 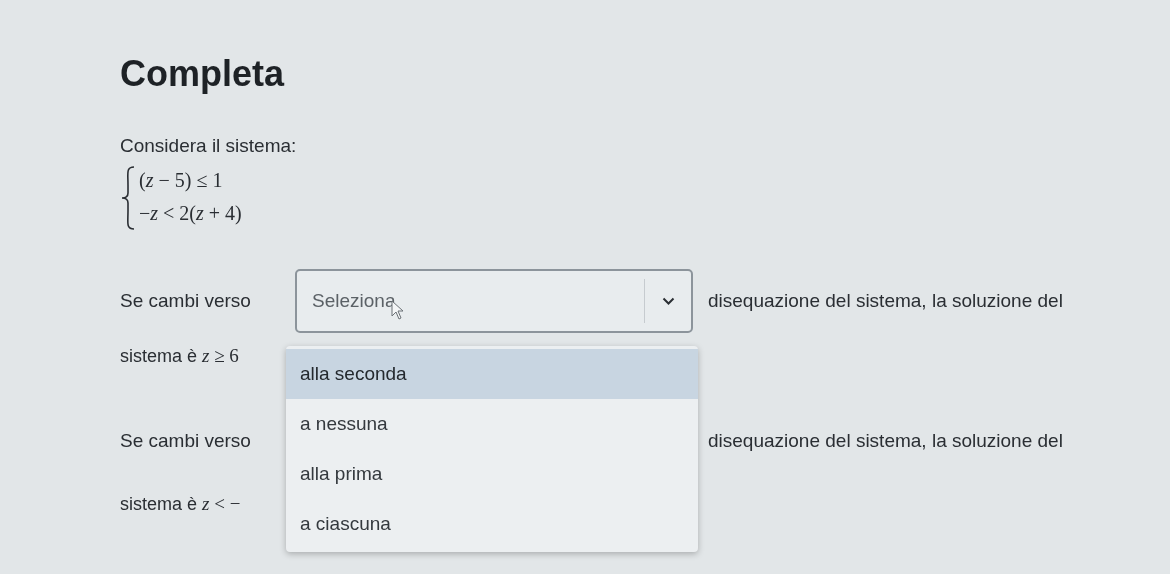 What do you see at coordinates (492, 374) in the screenshot?
I see `dropdown-option: alla seconda` at bounding box center [492, 374].